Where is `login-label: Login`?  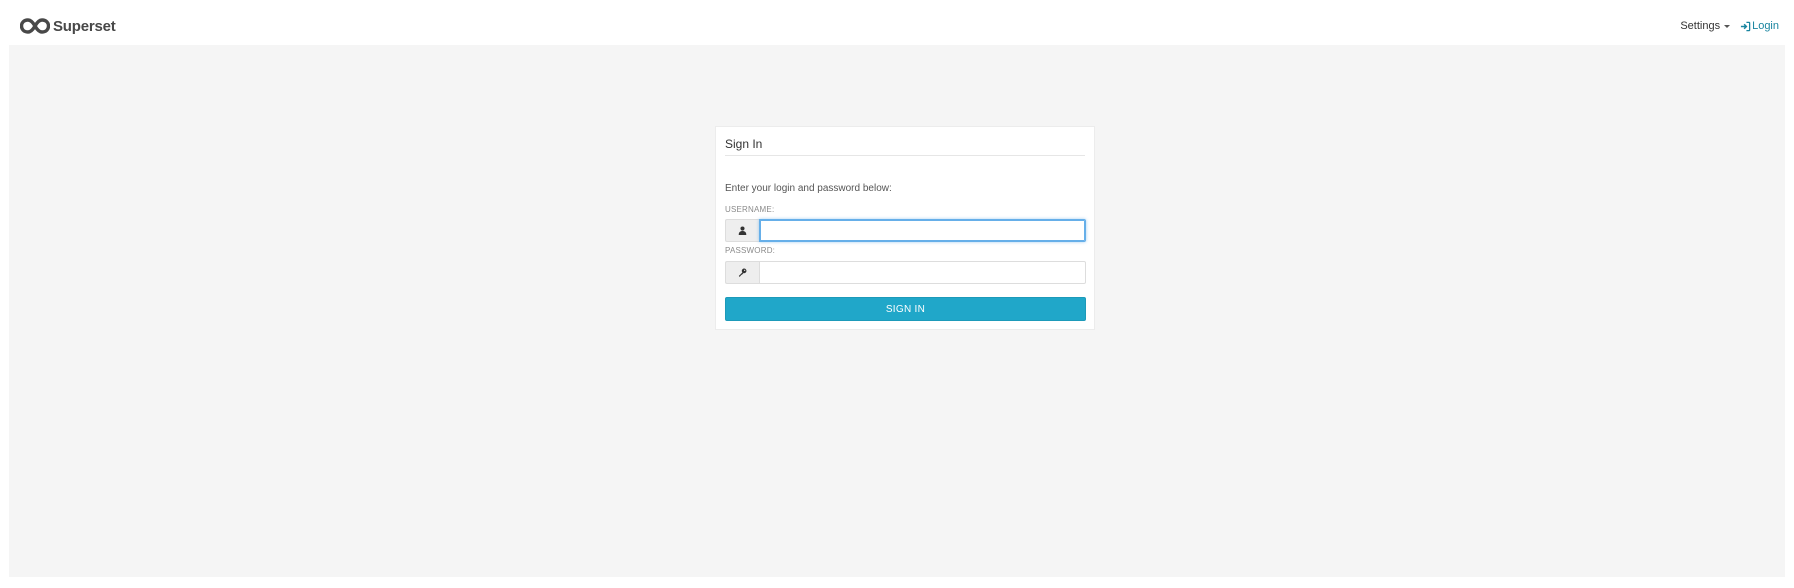
login-label: Login is located at coordinates (1765, 26).